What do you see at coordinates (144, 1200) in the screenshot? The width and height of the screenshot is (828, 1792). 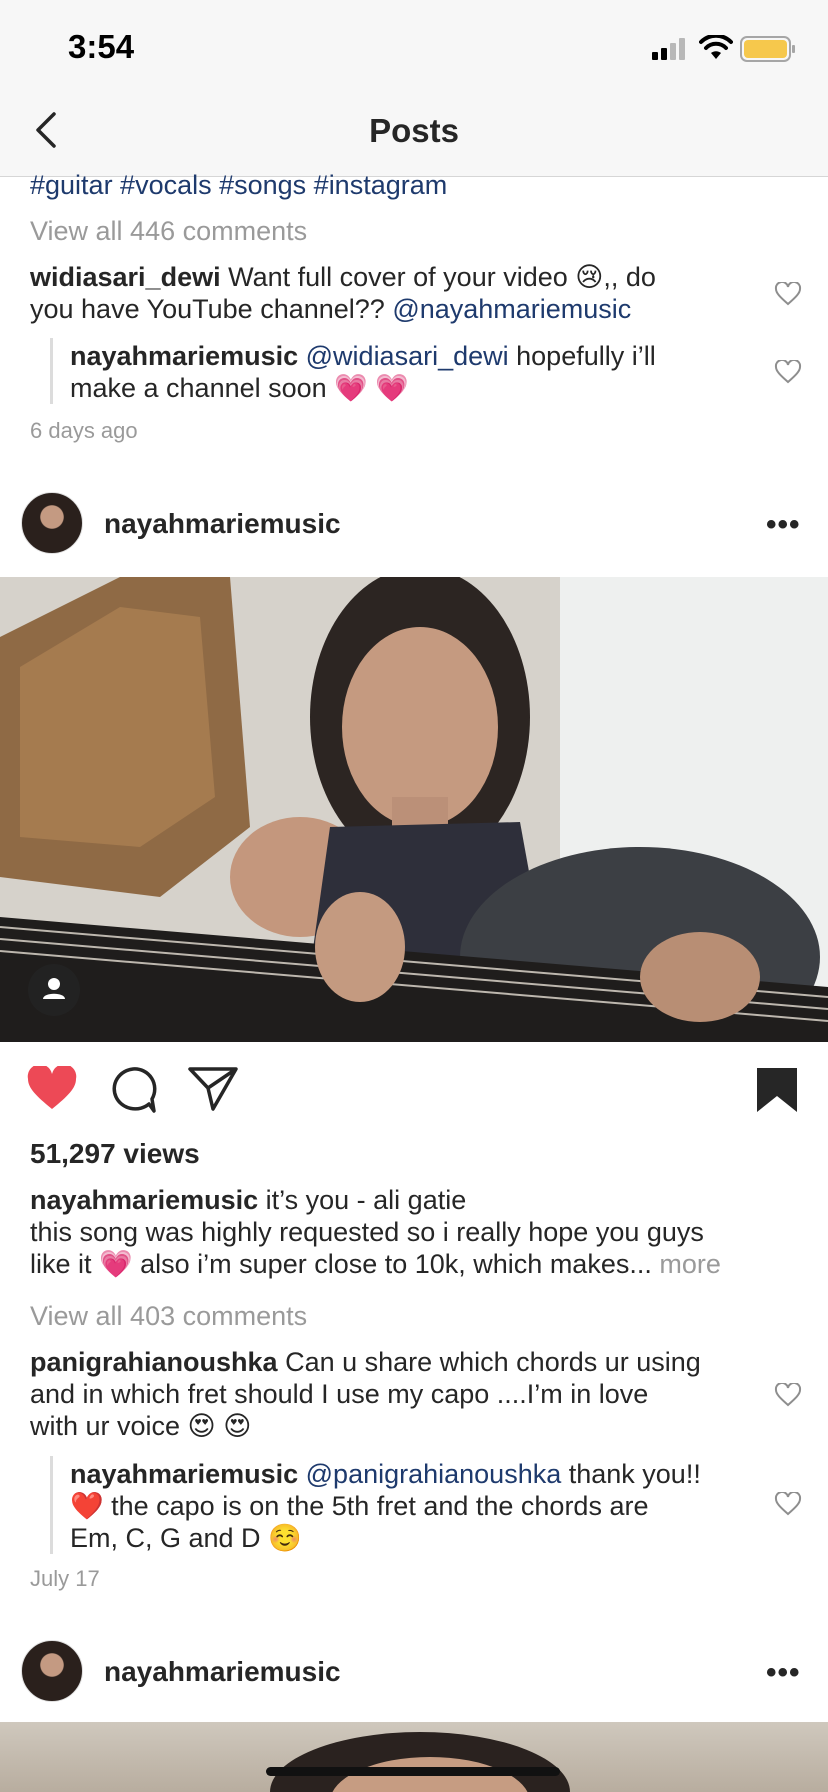 I see `caption-username: nayahmariemusic` at bounding box center [144, 1200].